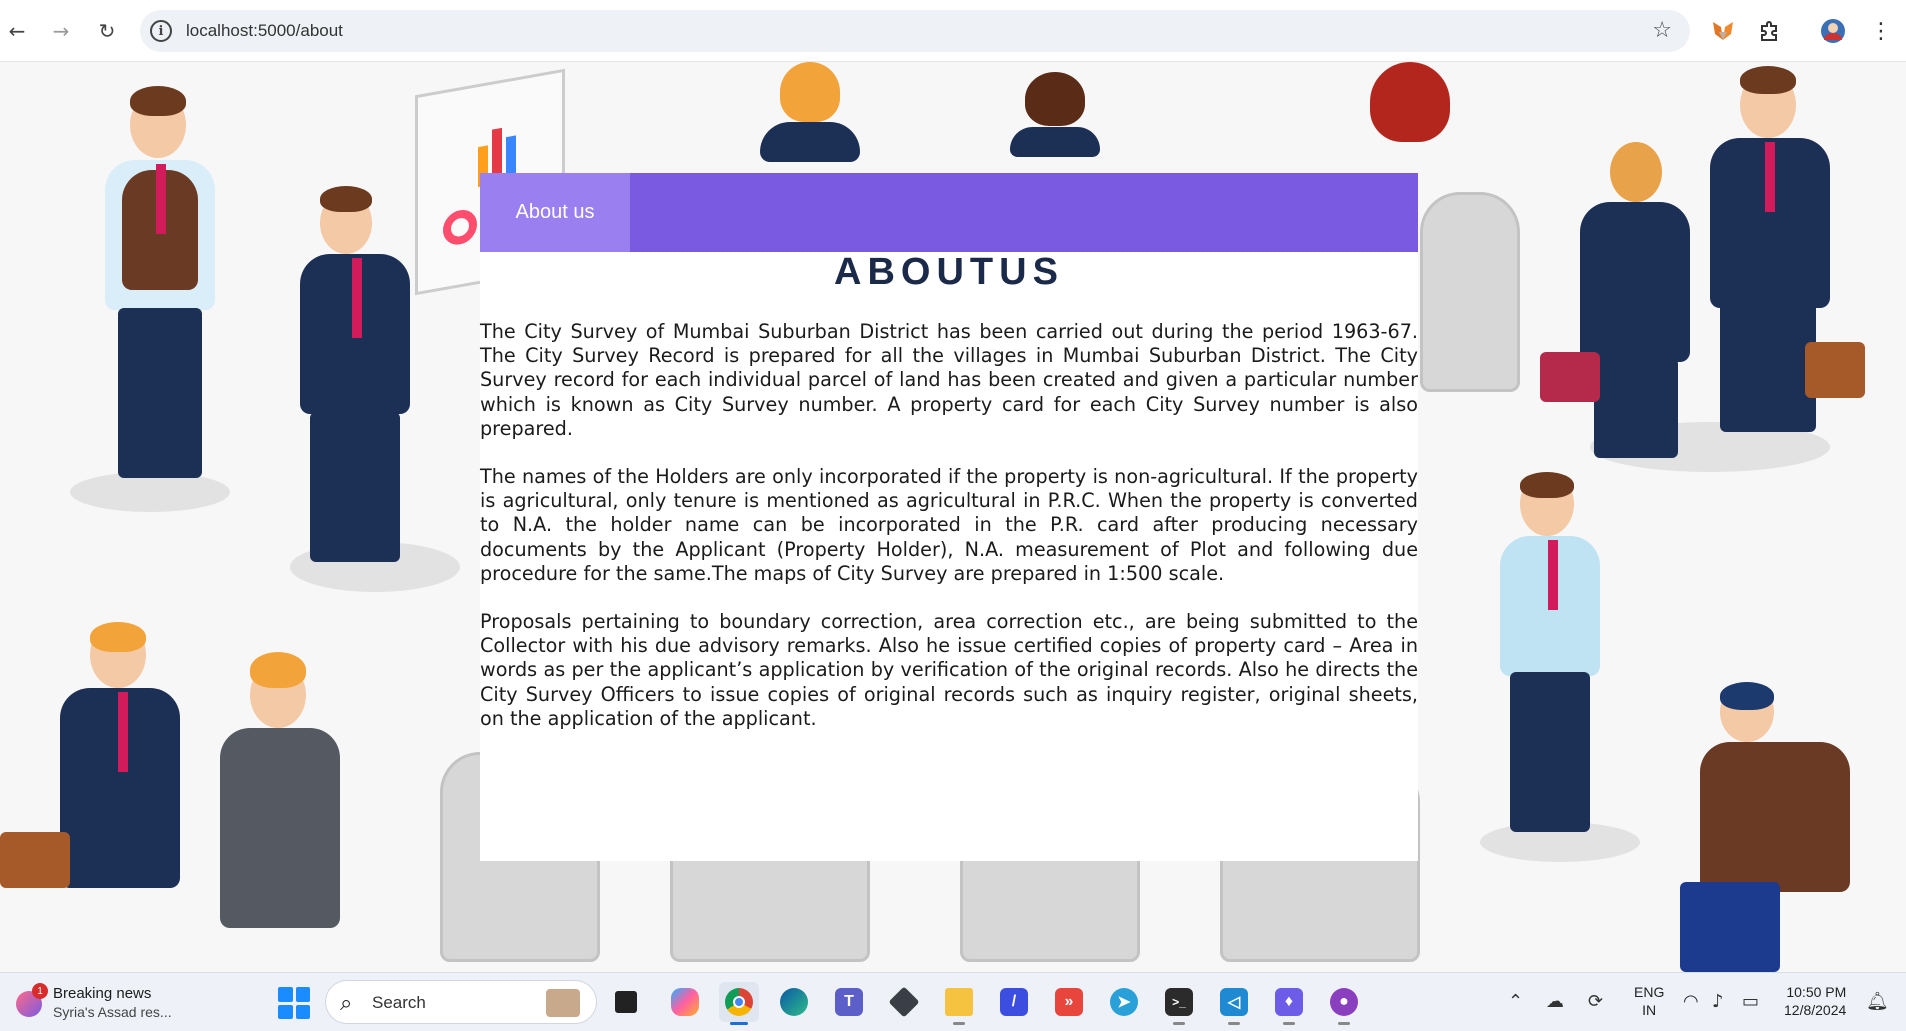  I want to click on browser-toolbar: ← → ↻ i localhost:5000/about ☆ ⋮, so click(953, 31).